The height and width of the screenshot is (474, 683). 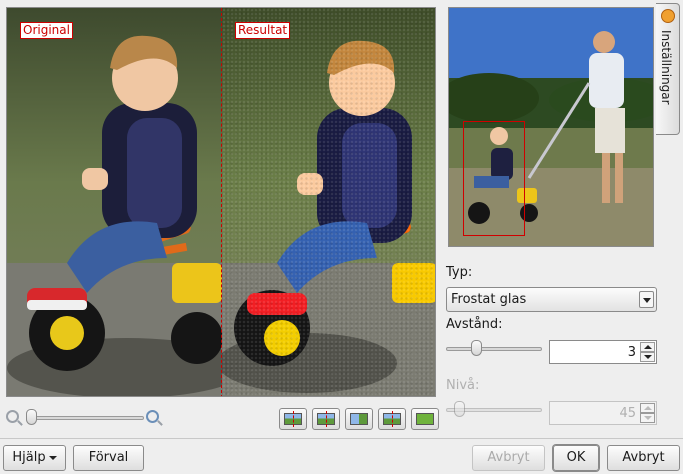 I want to click on defaults-button: Förval, so click(x=108, y=458).